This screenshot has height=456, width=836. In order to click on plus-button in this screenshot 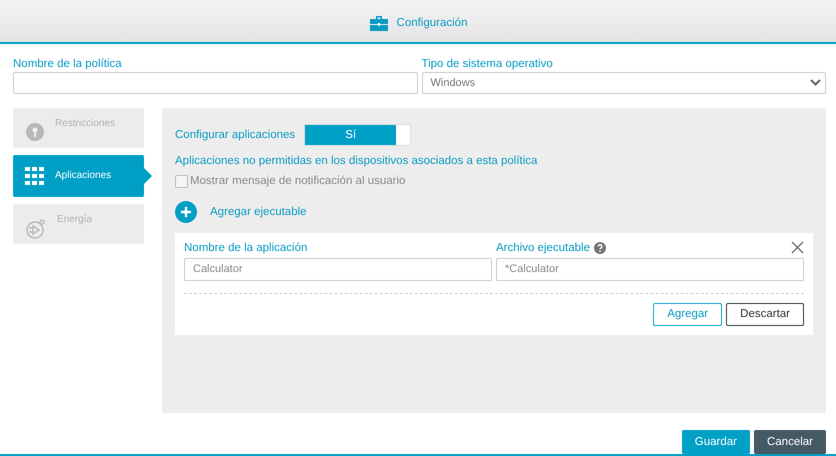, I will do `click(186, 211)`.